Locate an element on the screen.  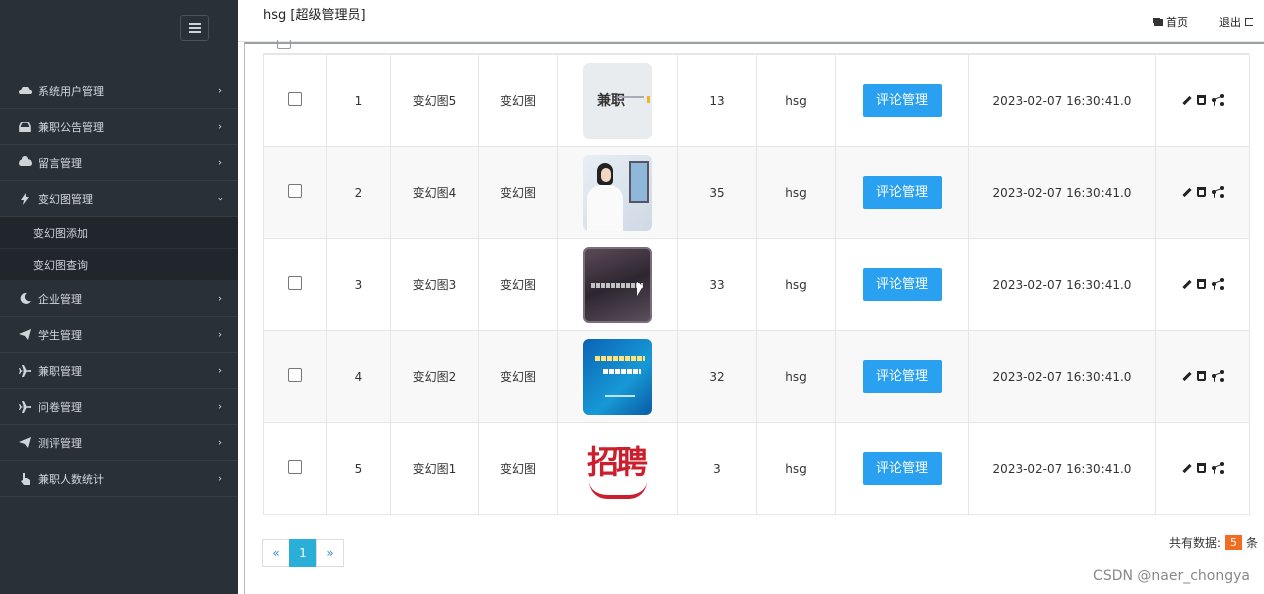
row-name: 变幻图4 is located at coordinates (434, 192).